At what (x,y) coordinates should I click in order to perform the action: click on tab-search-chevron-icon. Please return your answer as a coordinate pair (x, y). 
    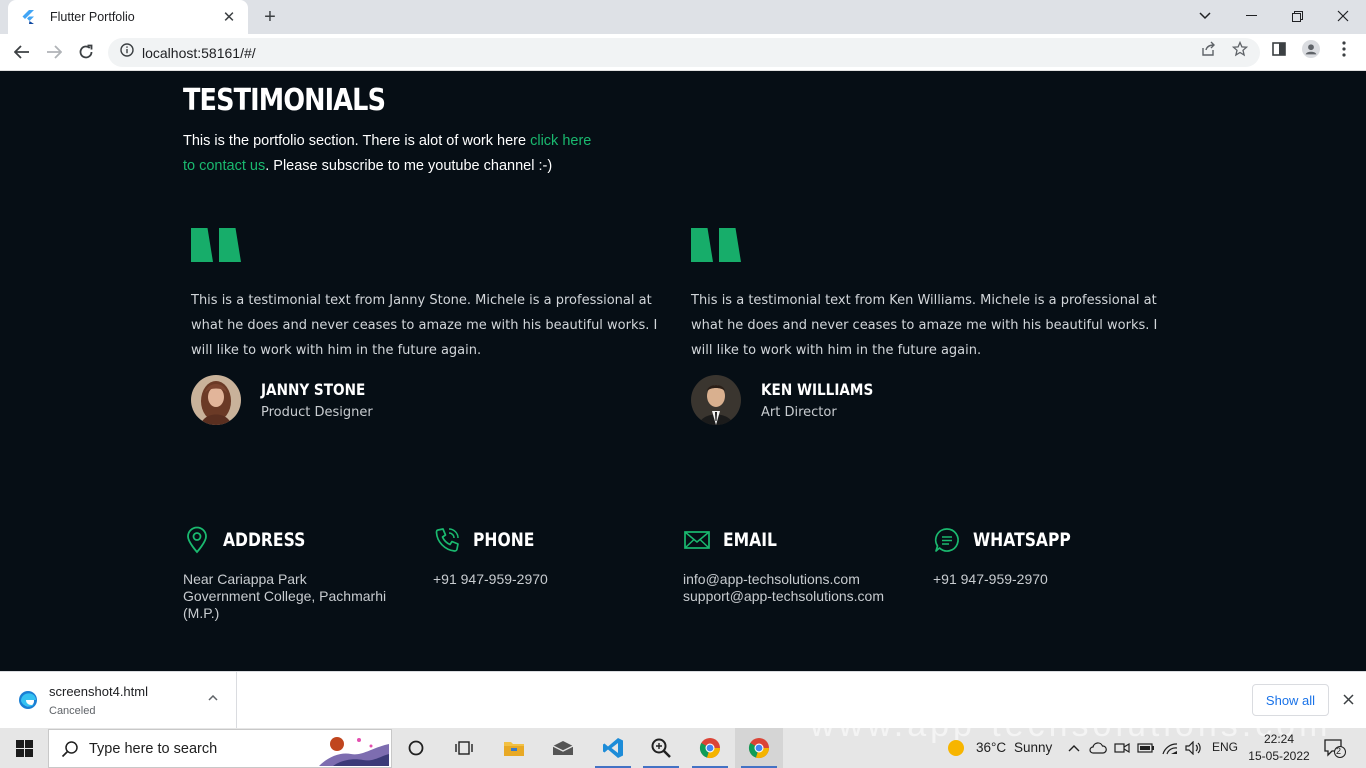
    Looking at the image, I should click on (1205, 16).